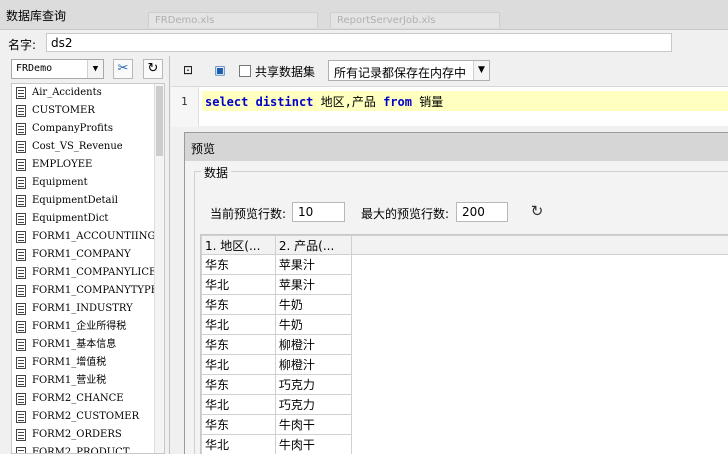 The width and height of the screenshot is (728, 454). What do you see at coordinates (284, 102) in the screenshot?
I see `sql-keyword-distinct: distinct` at bounding box center [284, 102].